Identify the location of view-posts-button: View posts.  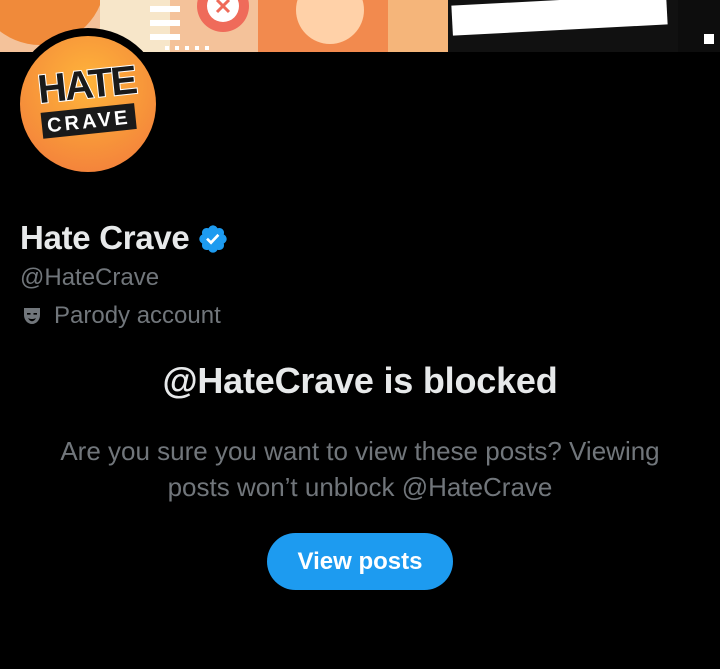
(360, 561).